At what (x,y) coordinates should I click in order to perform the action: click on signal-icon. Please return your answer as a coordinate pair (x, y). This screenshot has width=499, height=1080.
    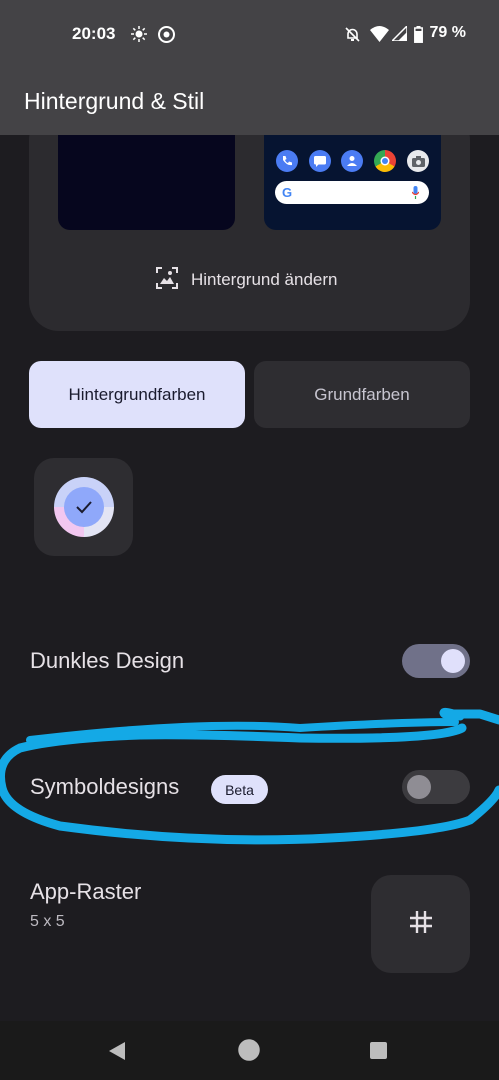
    Looking at the image, I should click on (399, 35).